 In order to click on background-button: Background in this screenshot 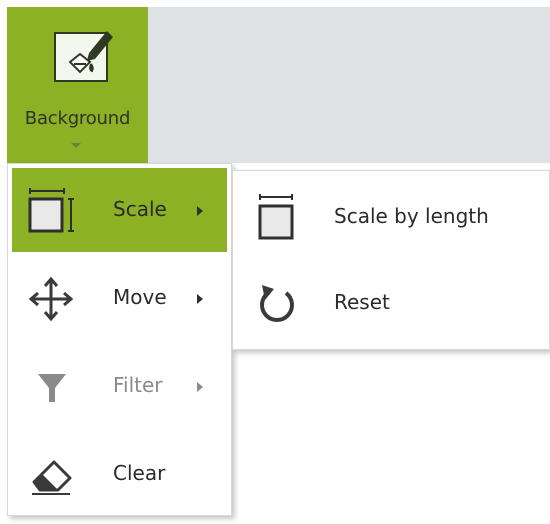, I will do `click(77, 85)`.